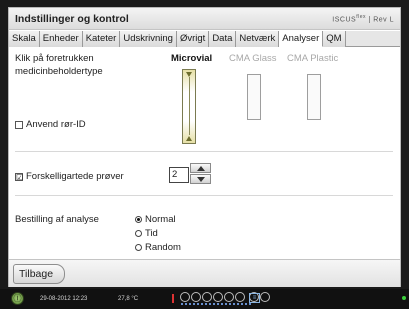  Describe the element at coordinates (254, 97) in the screenshot. I see `cma-glass-vial-icon` at that location.